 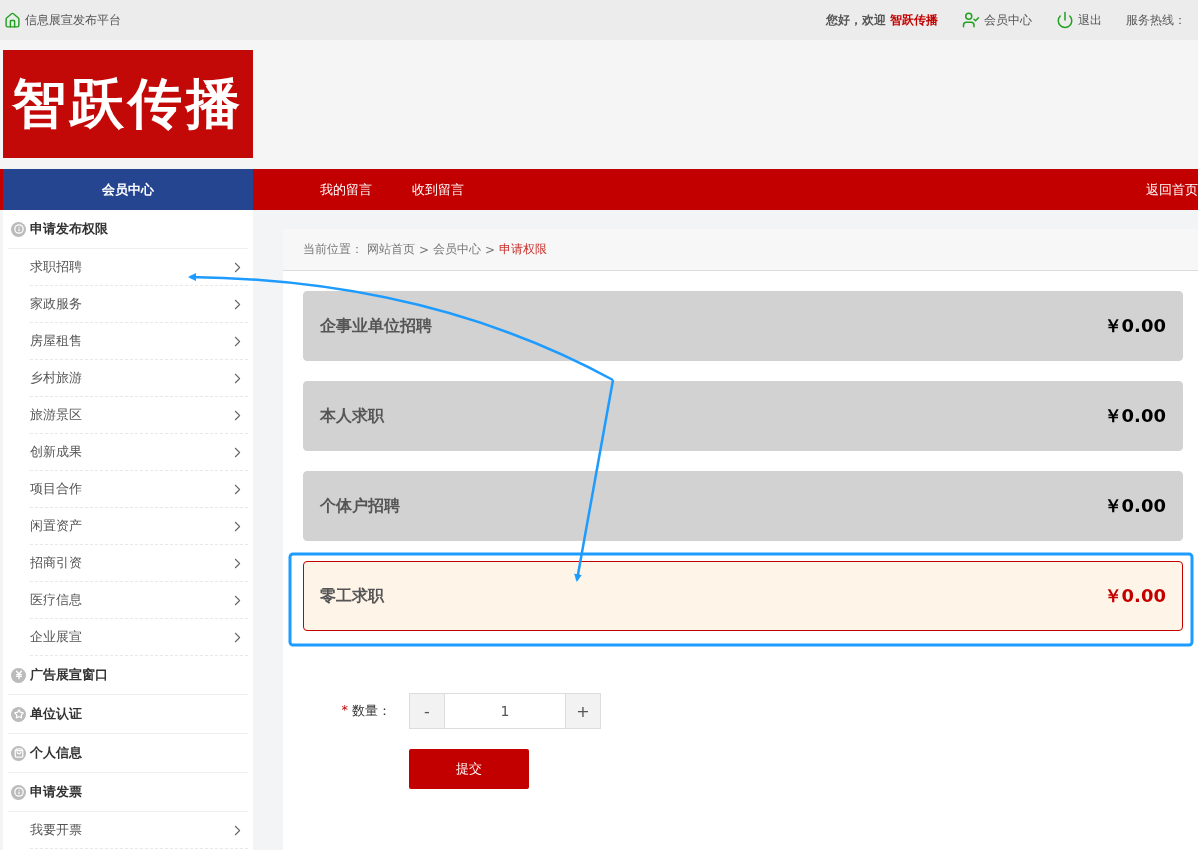 I want to click on submit-button: 提交, so click(x=469, y=769).